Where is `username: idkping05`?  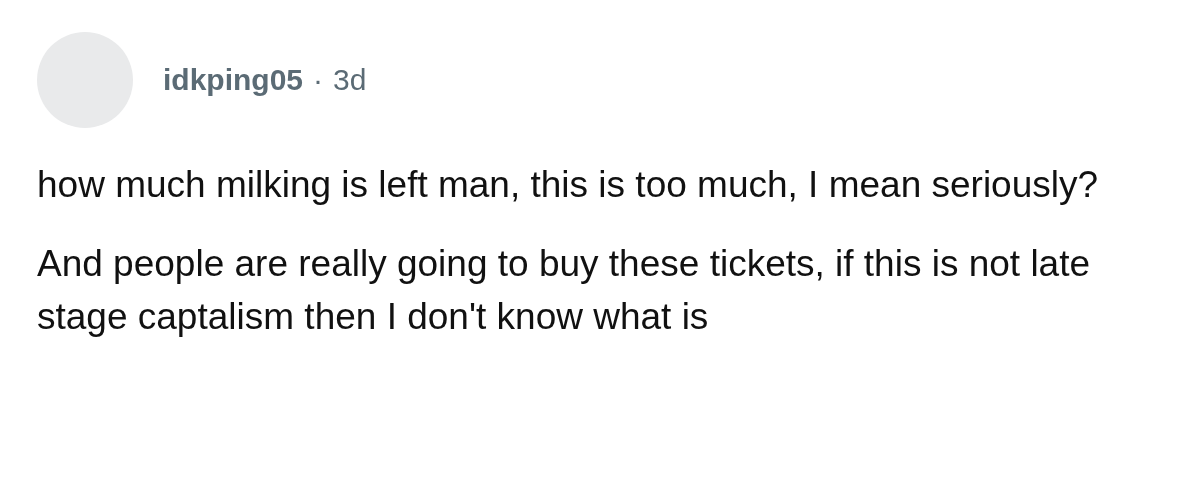
username: idkping05 is located at coordinates (233, 80).